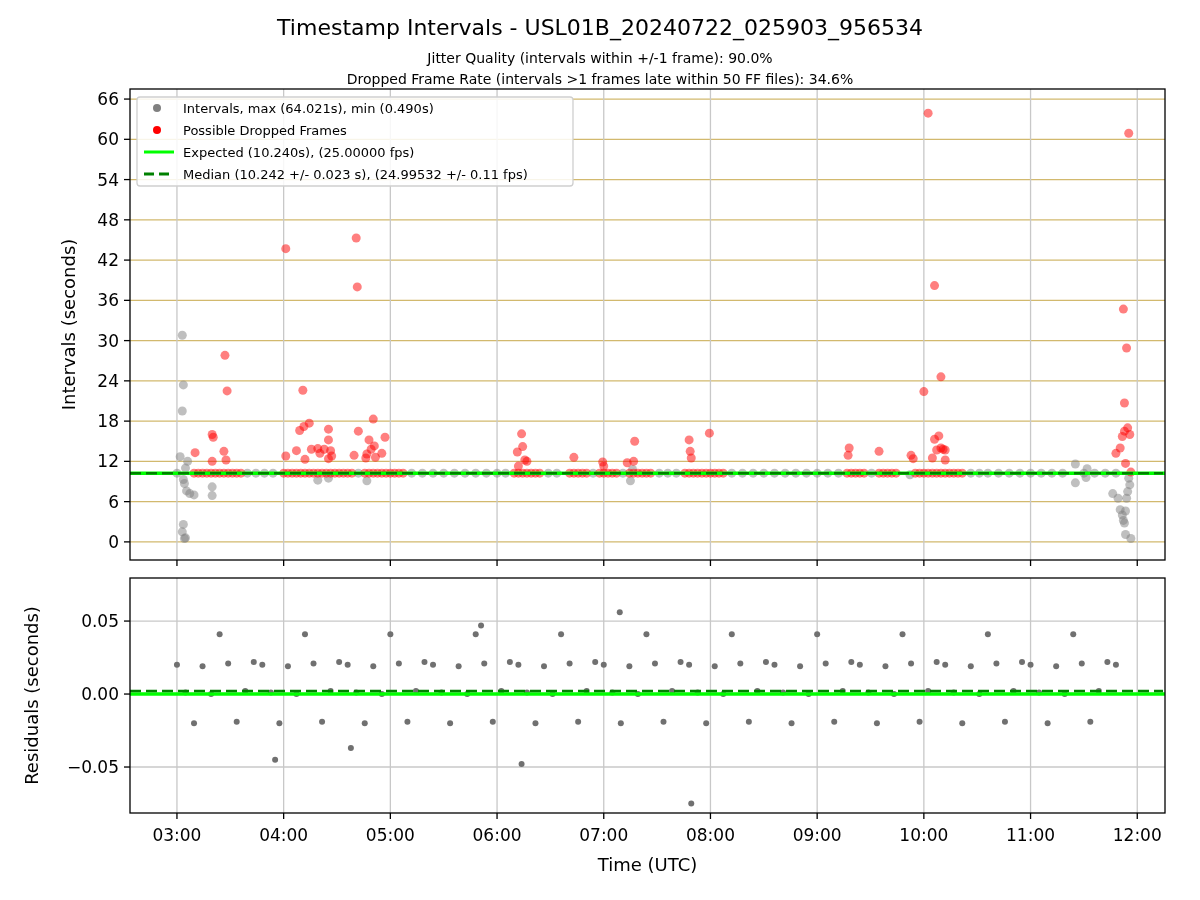 This screenshot has width=1200, height=900. Describe the element at coordinates (108, 380) in the screenshot. I see `tick-label: 24` at that location.